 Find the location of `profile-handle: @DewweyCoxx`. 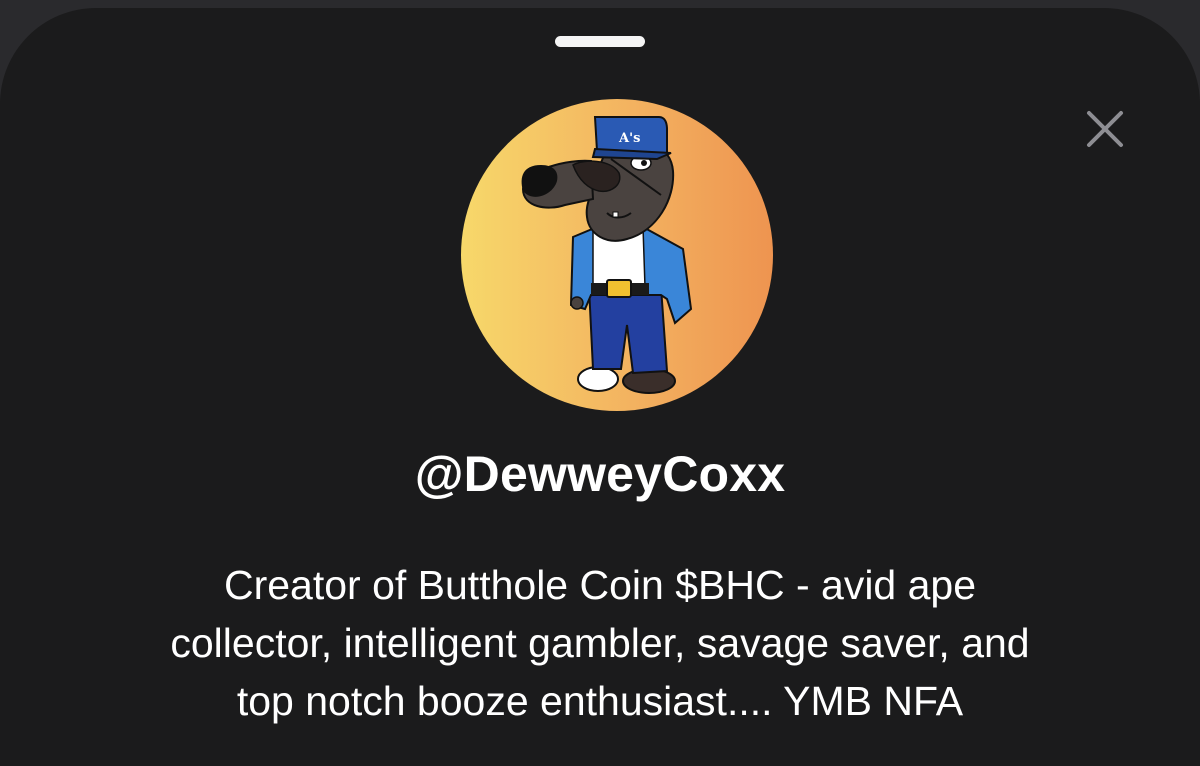

profile-handle: @DewweyCoxx is located at coordinates (600, 474).